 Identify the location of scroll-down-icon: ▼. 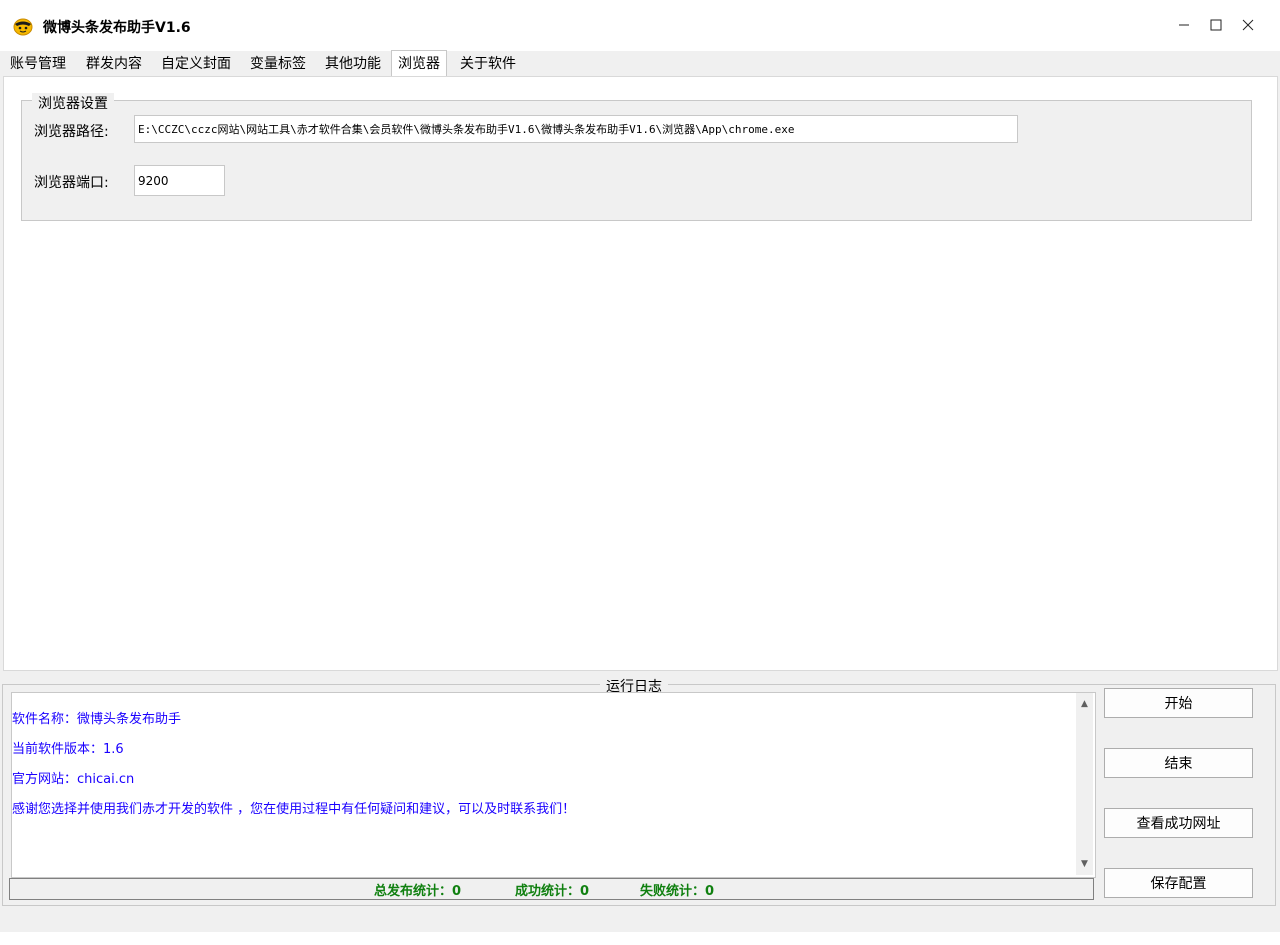
(1084, 864).